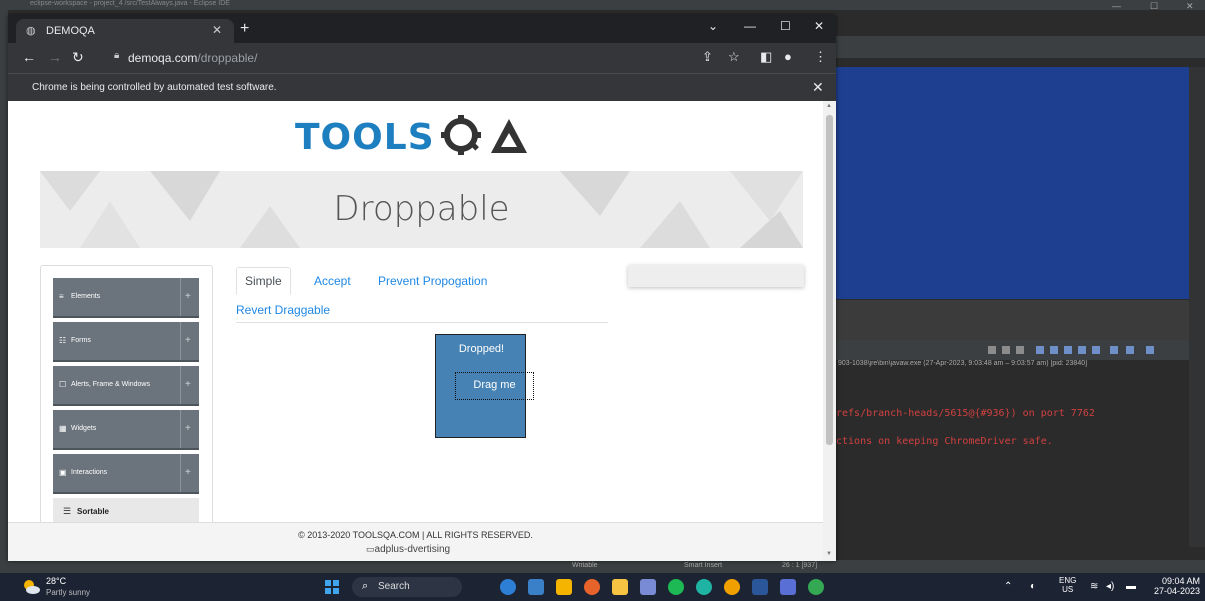 This screenshot has height=601, width=1205. Describe the element at coordinates (283, 310) in the screenshot. I see `tab-revert-draggable: Revert Draggable` at that location.